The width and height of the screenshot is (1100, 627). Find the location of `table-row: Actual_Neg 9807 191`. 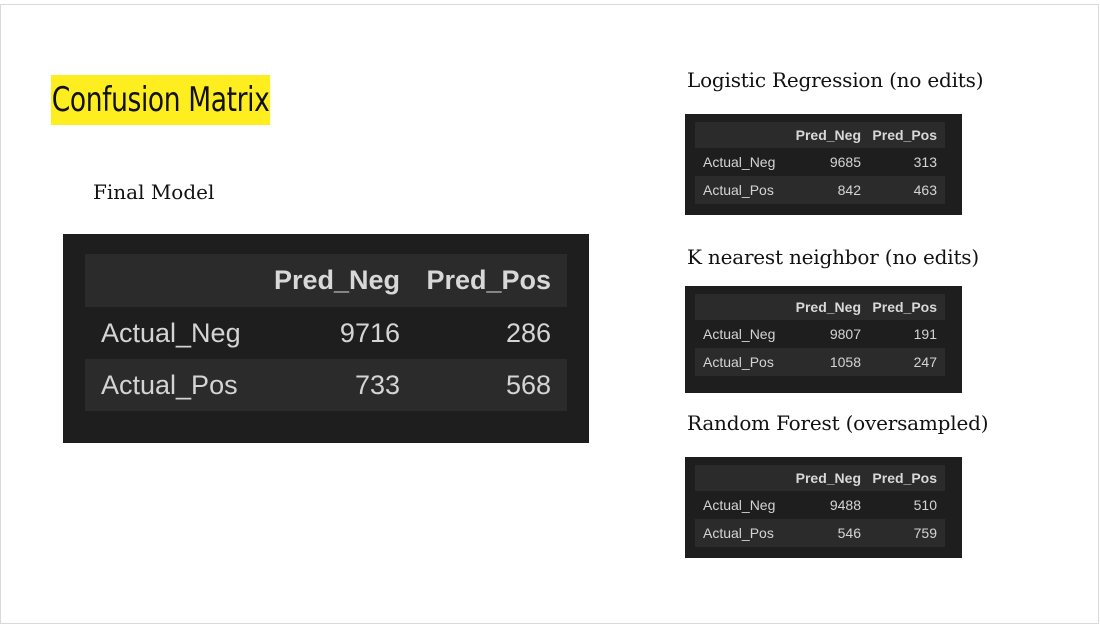

table-row: Actual_Neg 9807 191 is located at coordinates (820, 334).